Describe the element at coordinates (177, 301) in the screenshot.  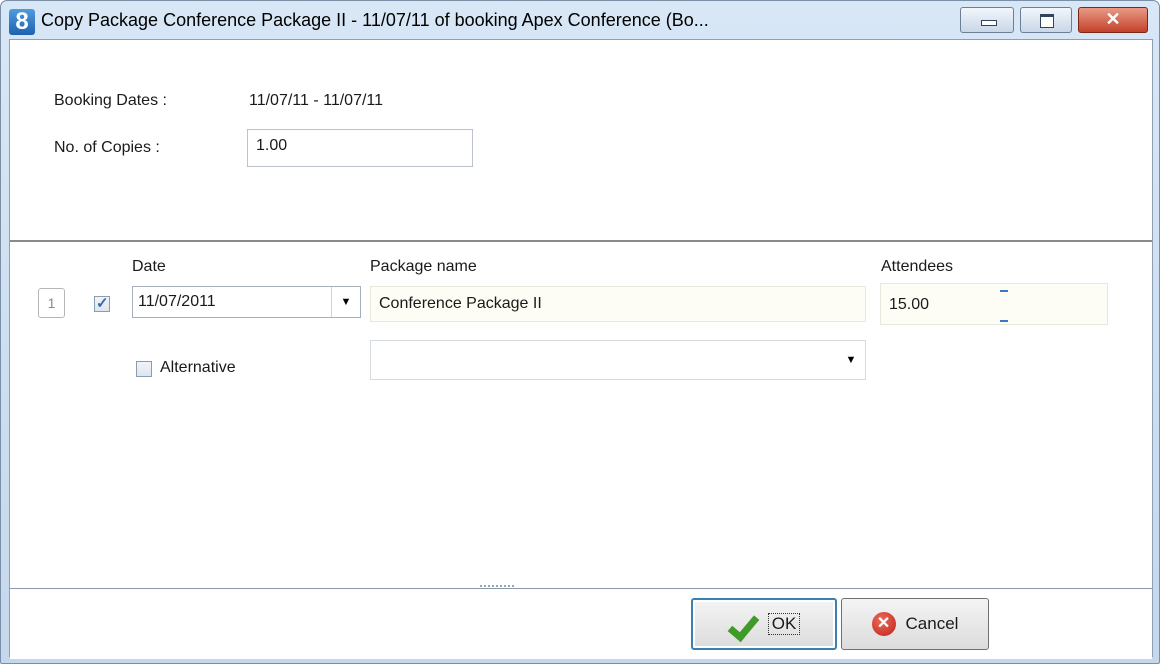
I see `date-value: 11/07/2011` at that location.